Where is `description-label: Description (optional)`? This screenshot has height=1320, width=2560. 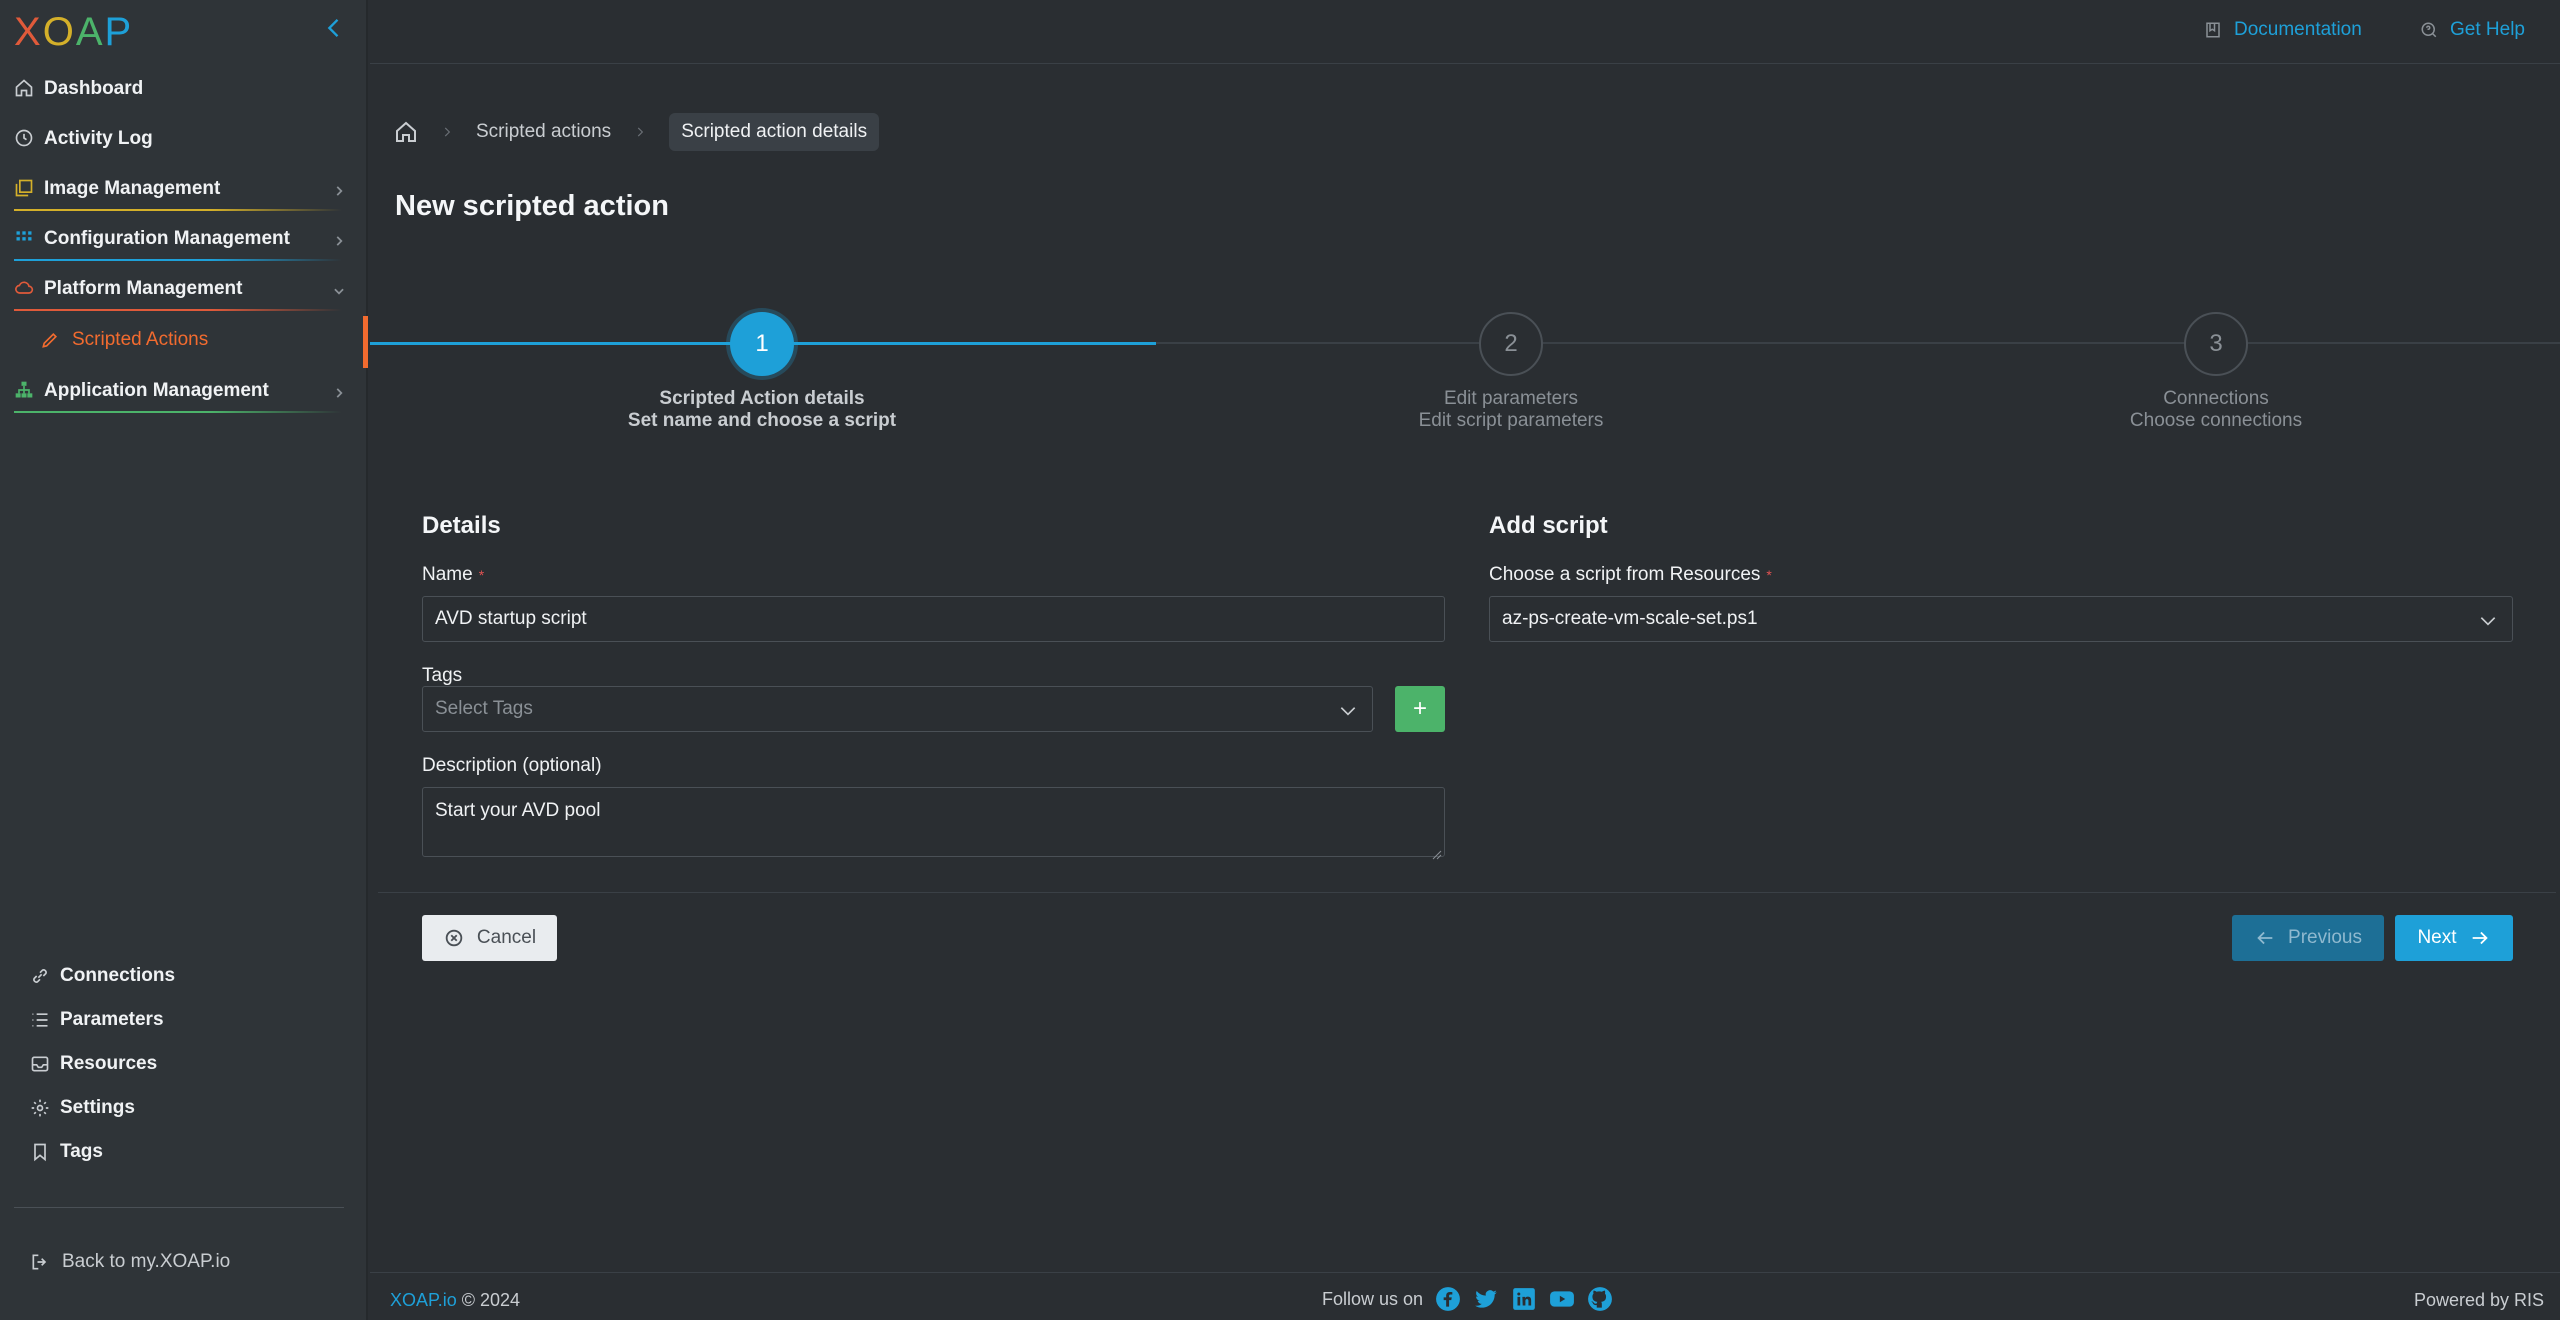
description-label: Description (optional) is located at coordinates (512, 765).